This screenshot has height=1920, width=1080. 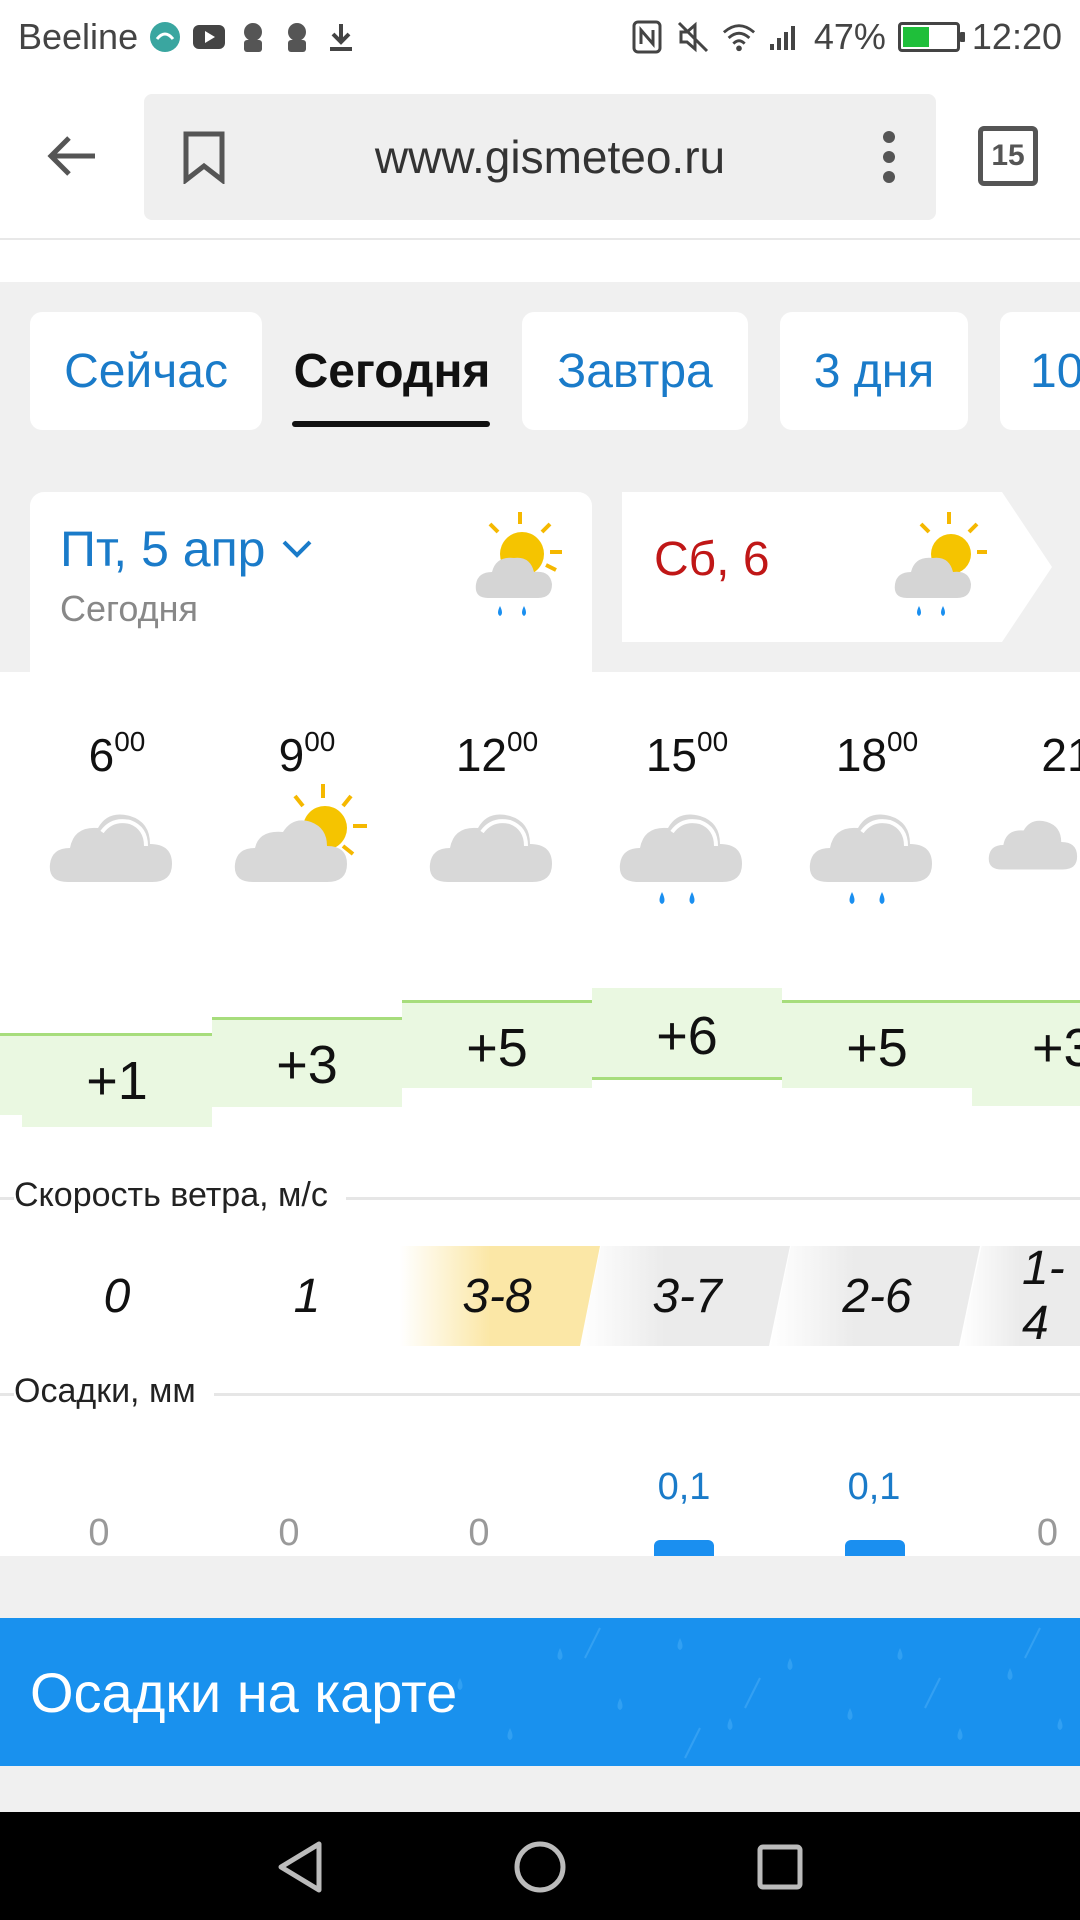 I want to click on battery-icon, so click(x=931, y=37).